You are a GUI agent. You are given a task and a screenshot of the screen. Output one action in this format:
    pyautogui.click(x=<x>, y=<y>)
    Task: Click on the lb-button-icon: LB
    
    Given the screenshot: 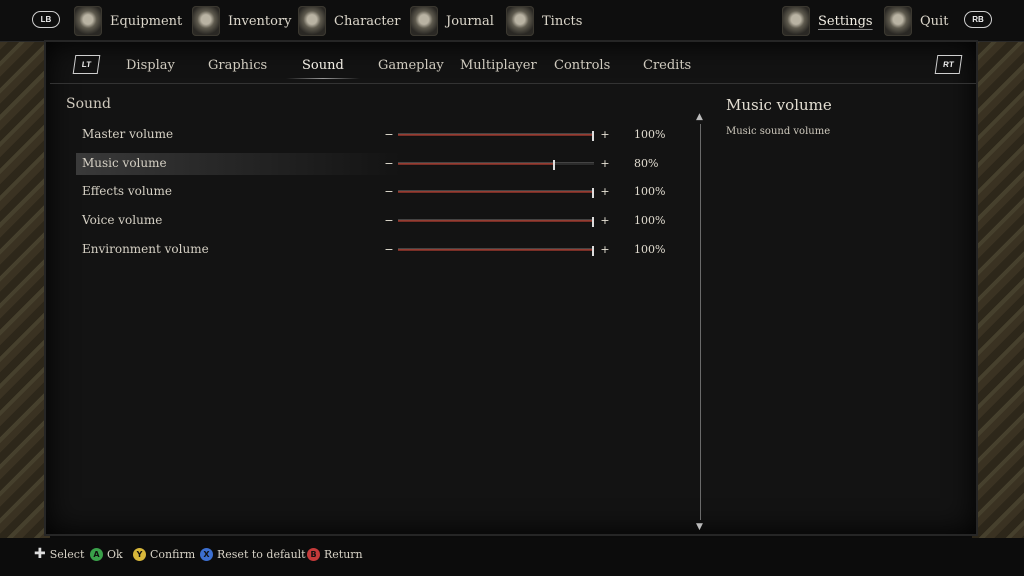 What is the action you would take?
    pyautogui.click(x=46, y=19)
    